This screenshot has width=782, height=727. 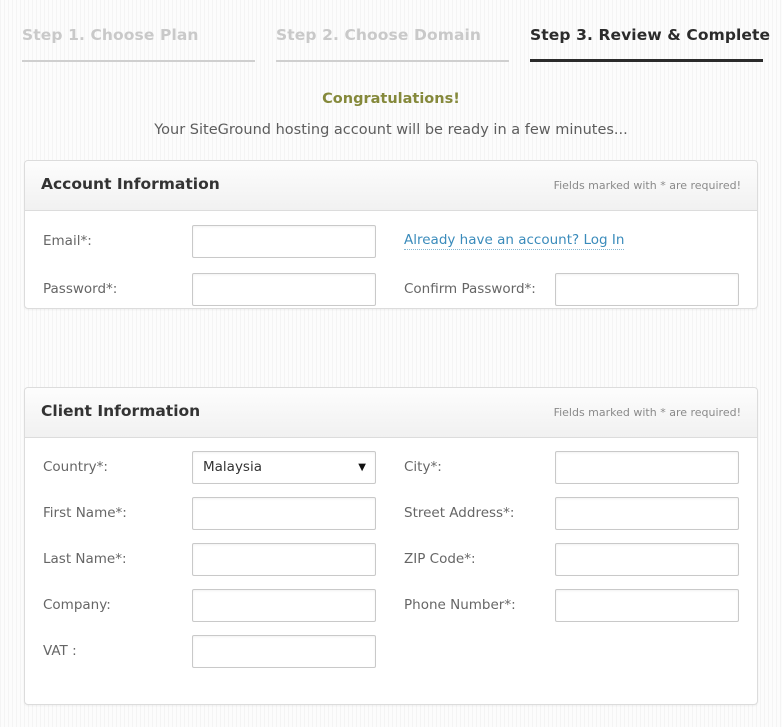 What do you see at coordinates (440, 559) in the screenshot?
I see `zip-code-label: ZIP Code*:` at bounding box center [440, 559].